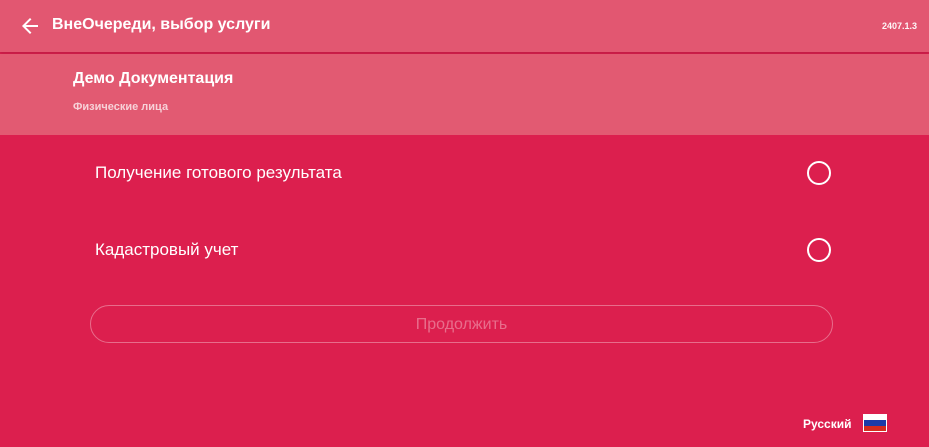 Image resolution: width=929 pixels, height=447 pixels. I want to click on service-option-cadastral: Кадастровый учет, so click(465, 250).